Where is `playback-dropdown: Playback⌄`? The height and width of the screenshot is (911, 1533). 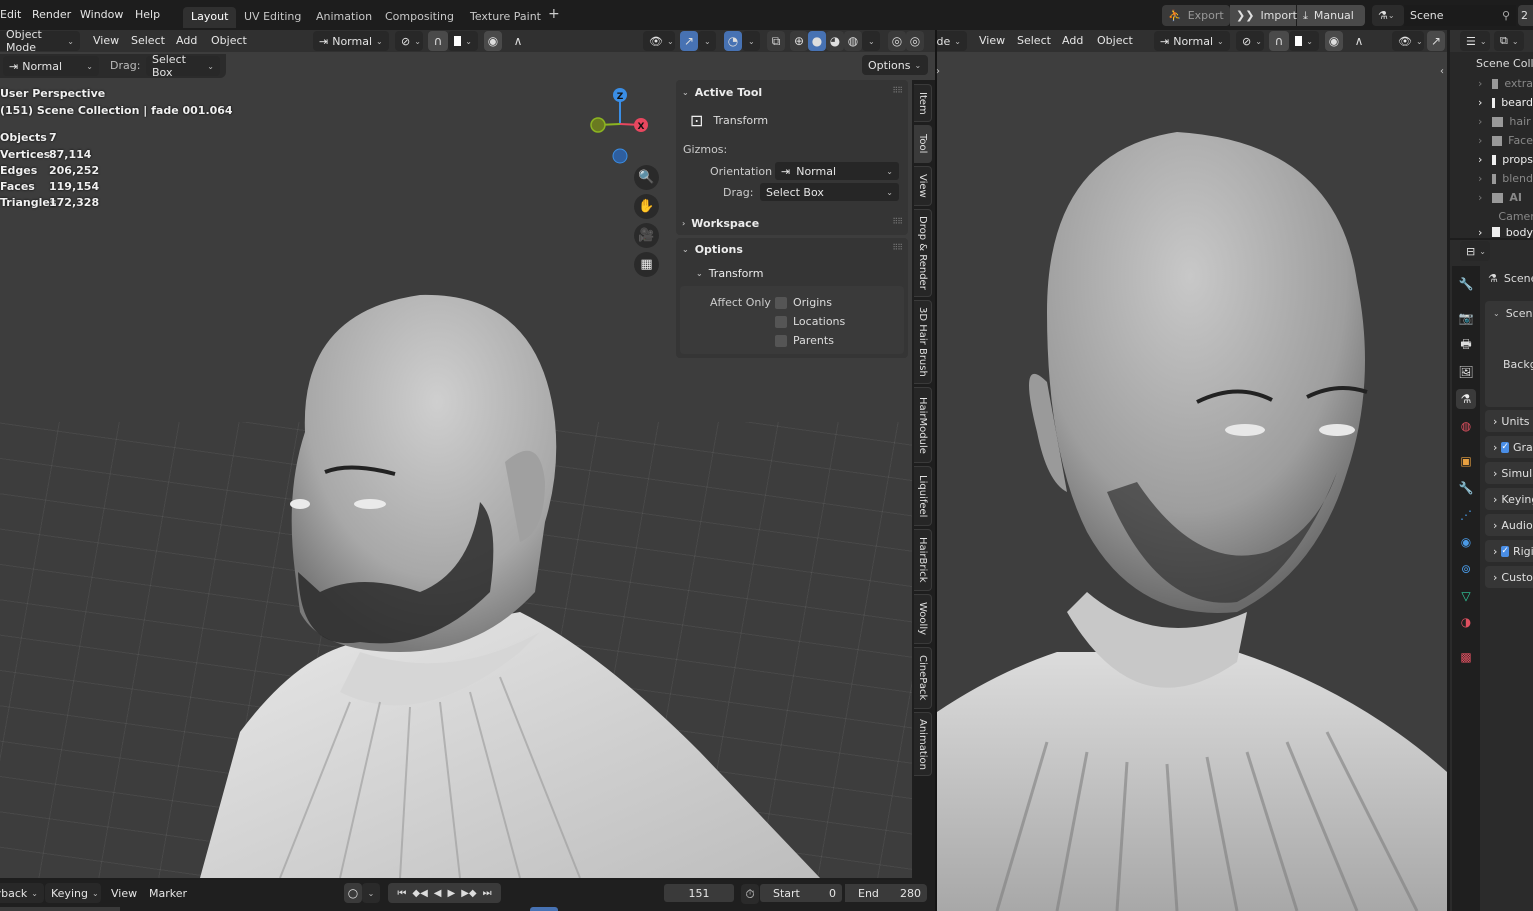 playback-dropdown: Playback⌄ is located at coordinates (22, 893).